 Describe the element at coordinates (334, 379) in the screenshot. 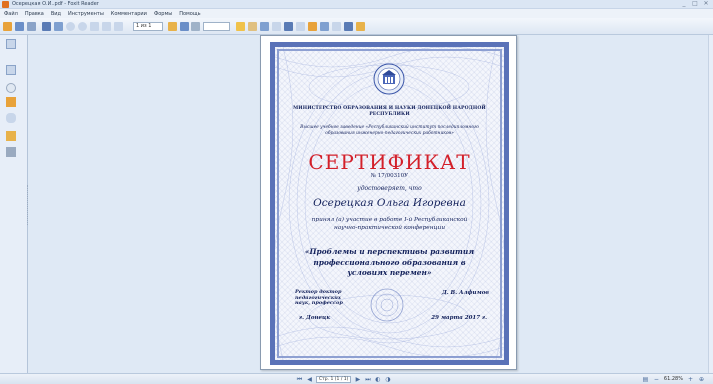

I see `page-indicator: Стр. 1 (1 / 1)` at that location.